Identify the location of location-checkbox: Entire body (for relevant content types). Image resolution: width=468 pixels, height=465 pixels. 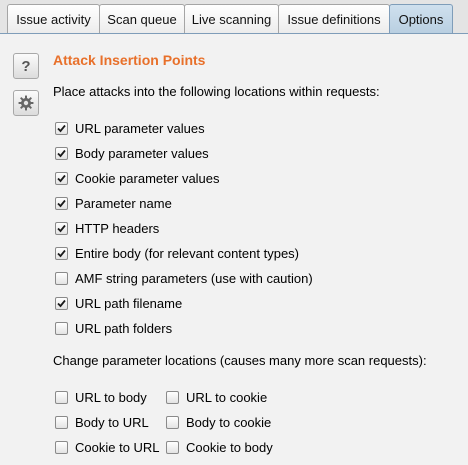
(177, 253).